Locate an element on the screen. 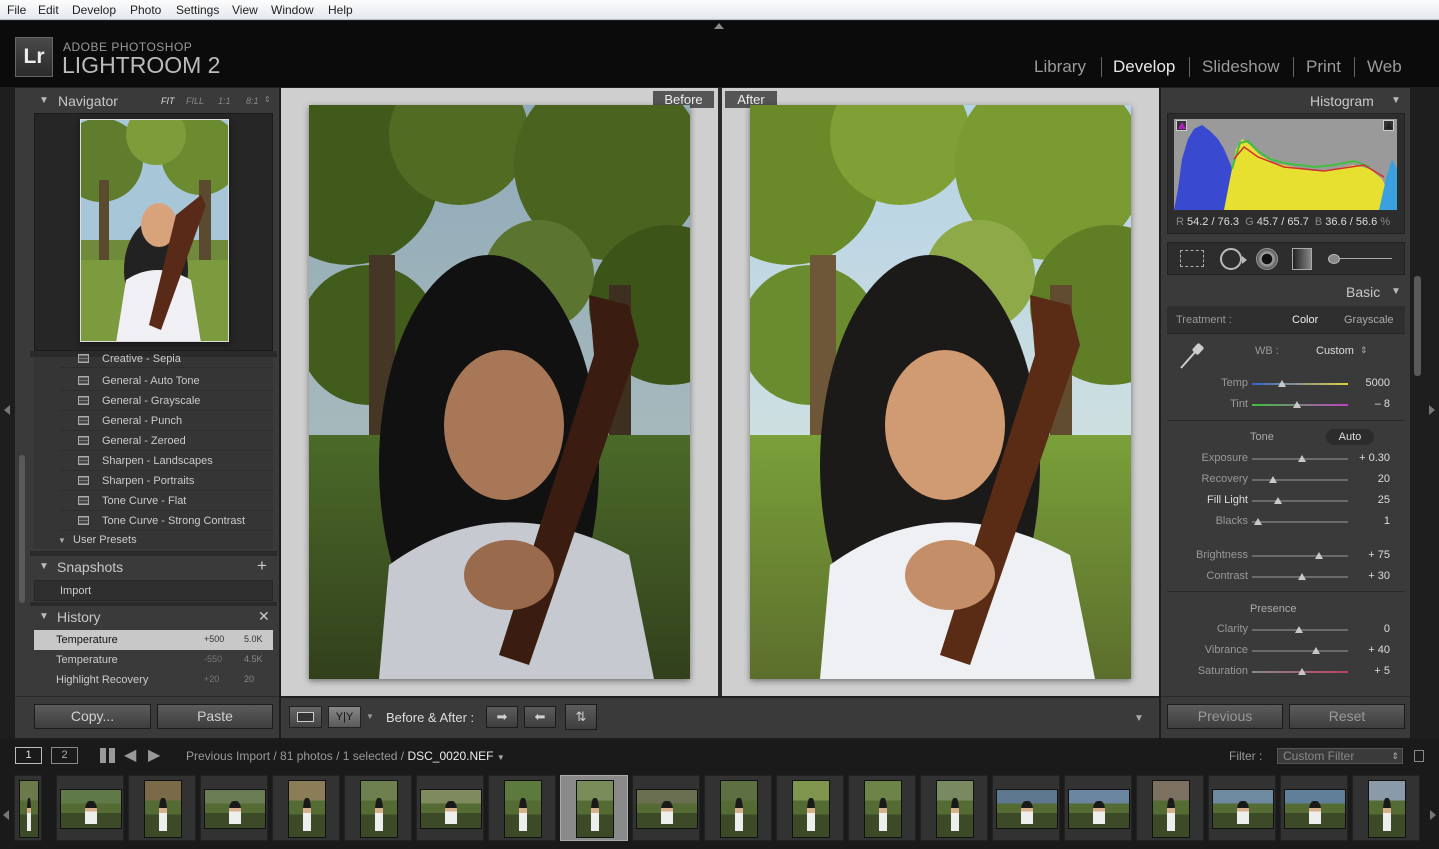 Image resolution: width=1439 pixels, height=849 pixels. menu-help: Help is located at coordinates (340, 10).